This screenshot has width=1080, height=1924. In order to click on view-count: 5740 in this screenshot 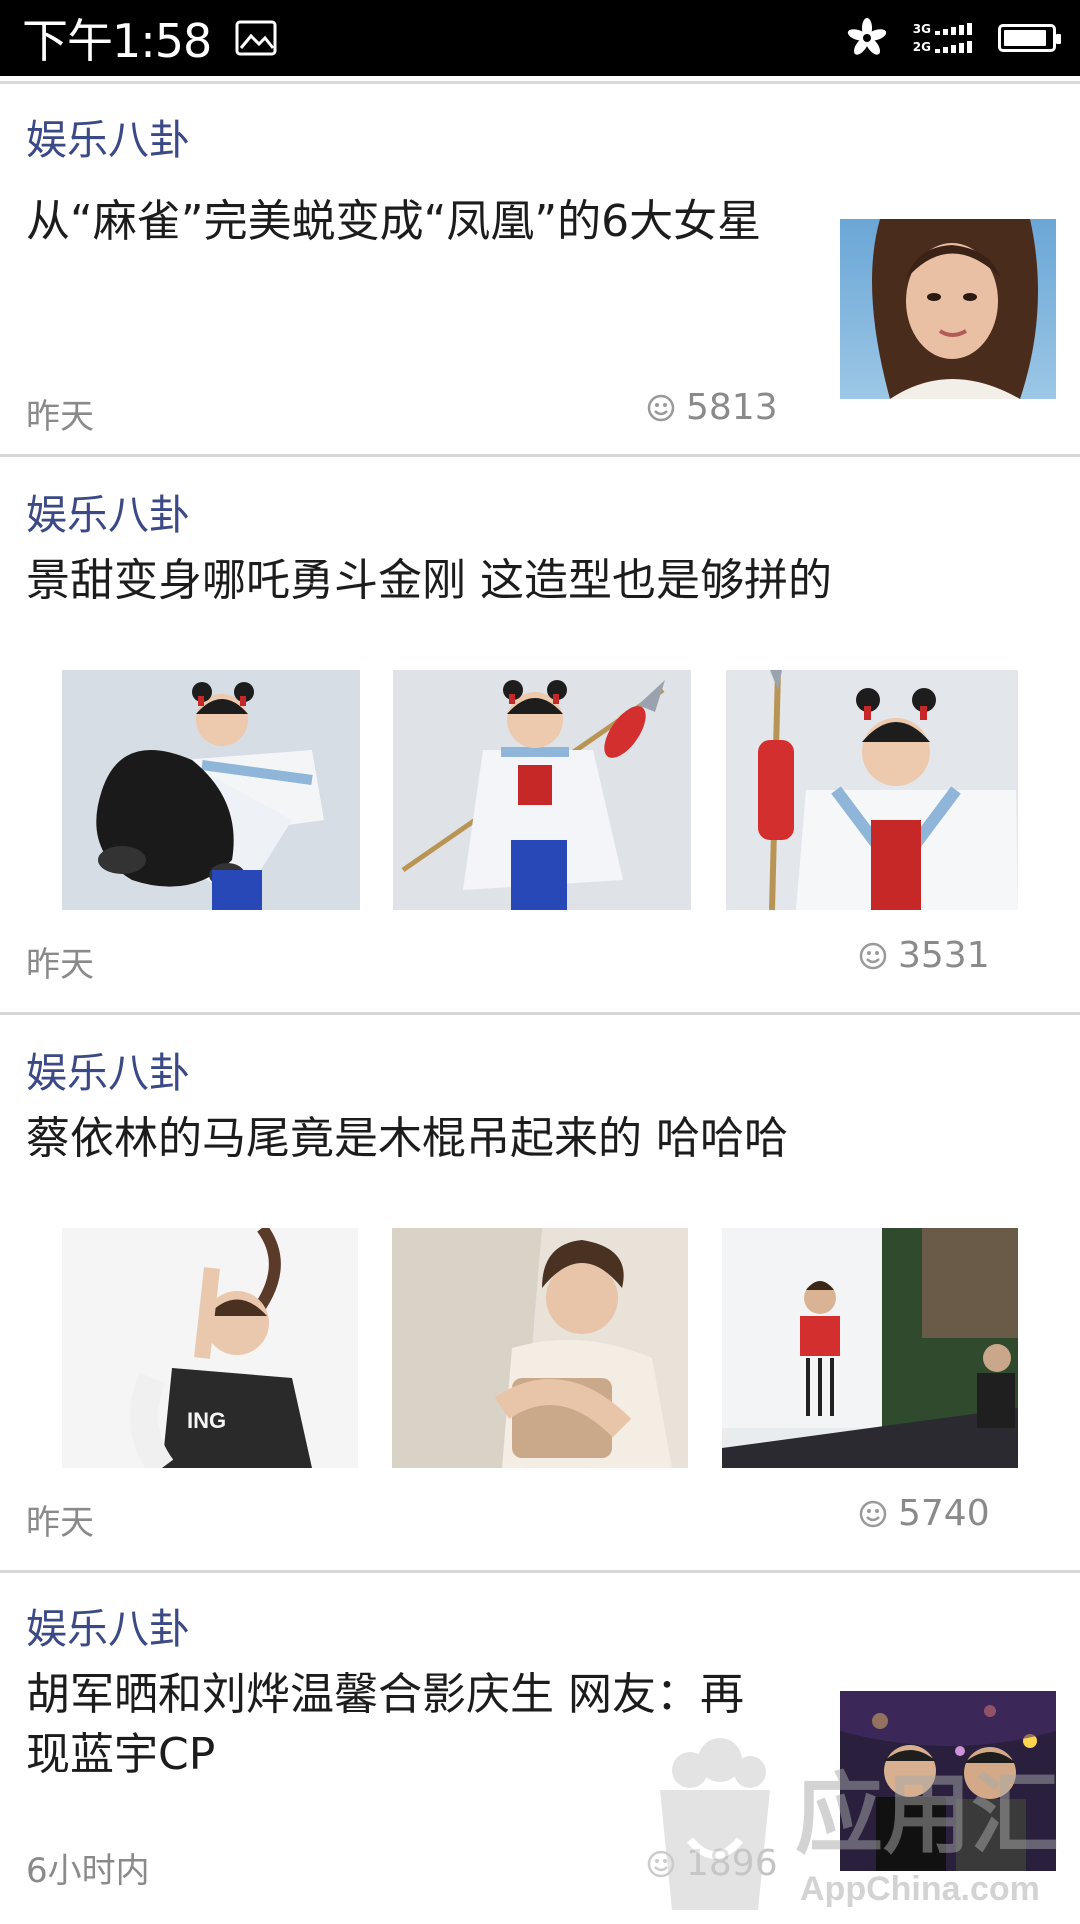, I will do `click(924, 1513)`.